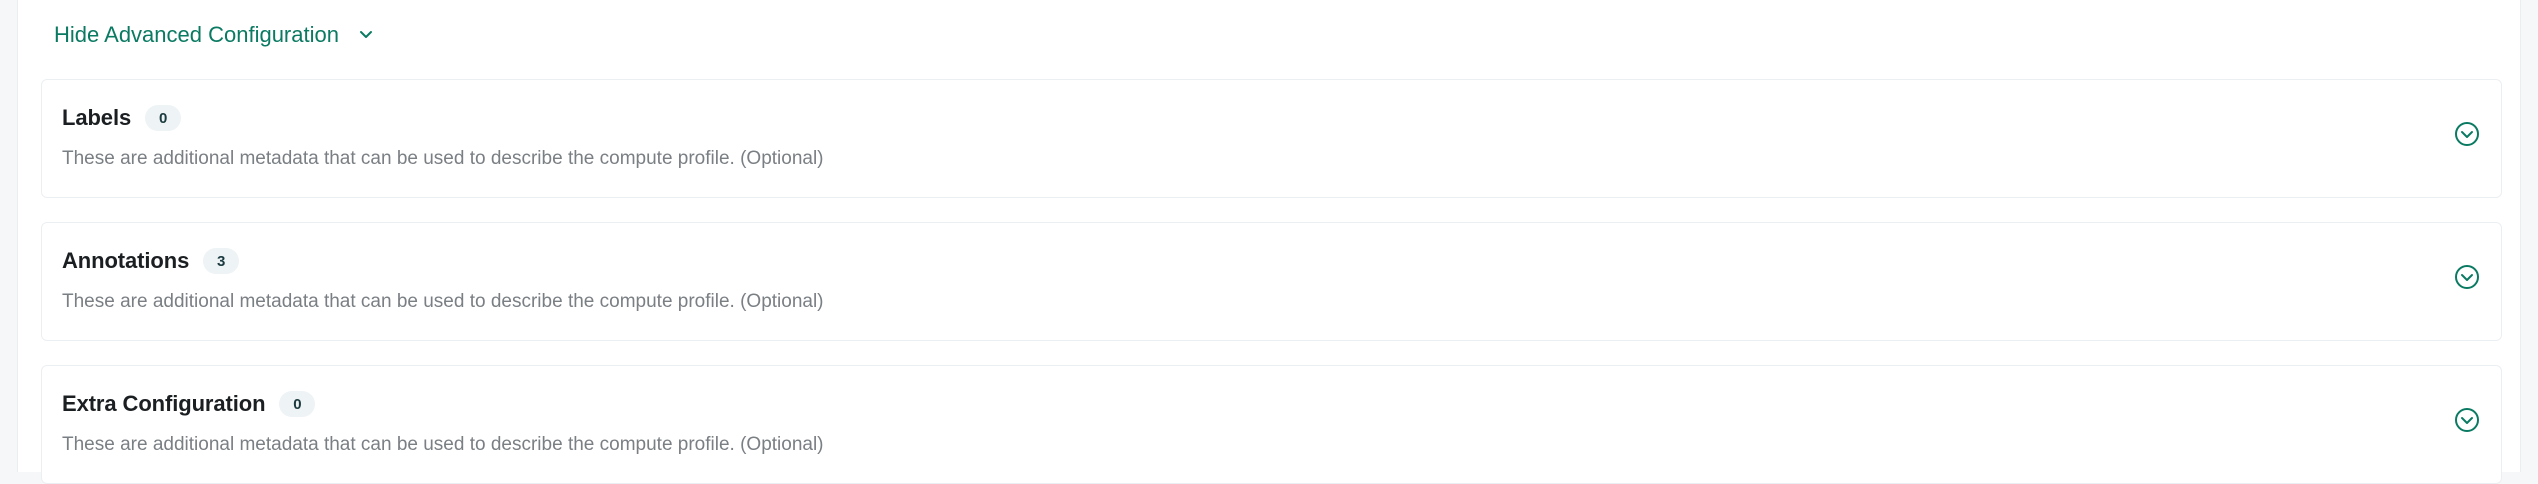 This screenshot has height=484, width=2538. What do you see at coordinates (164, 403) in the screenshot?
I see `extra-configuration-title: Extra Configuration` at bounding box center [164, 403].